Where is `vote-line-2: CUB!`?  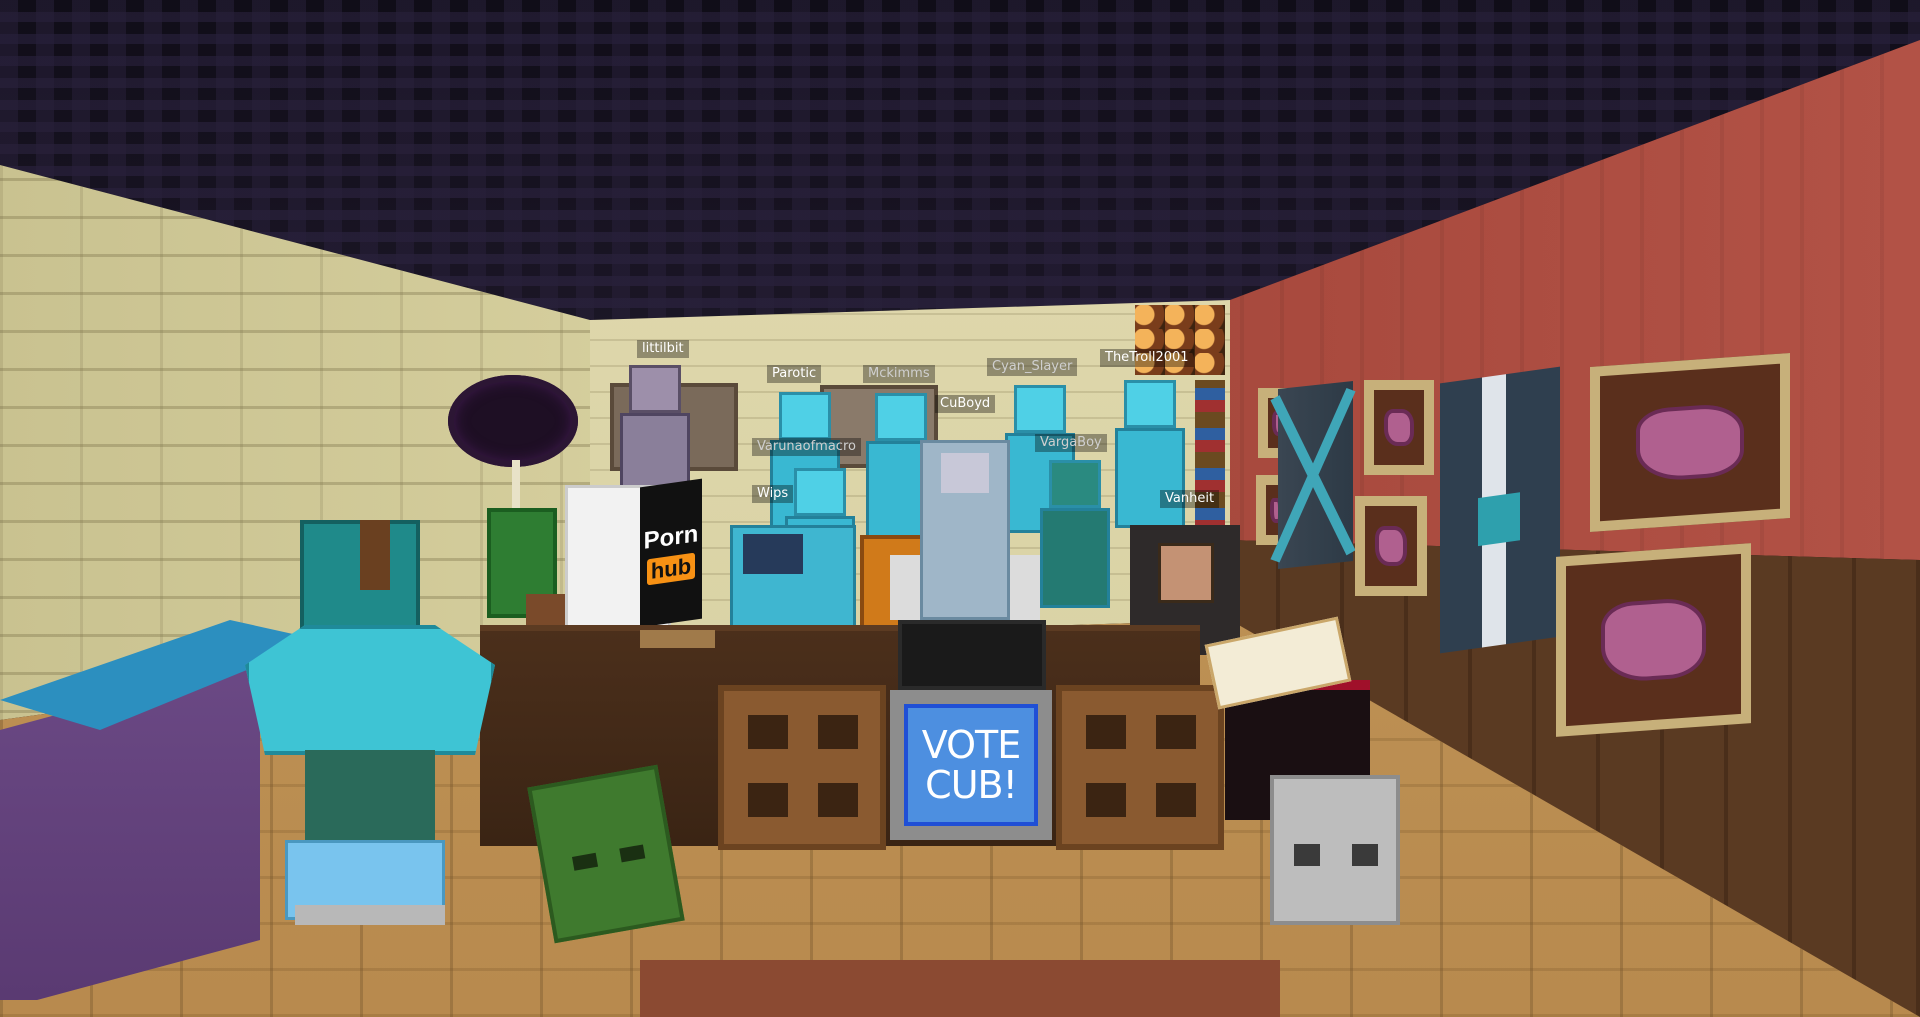 vote-line-2: CUB! is located at coordinates (971, 785).